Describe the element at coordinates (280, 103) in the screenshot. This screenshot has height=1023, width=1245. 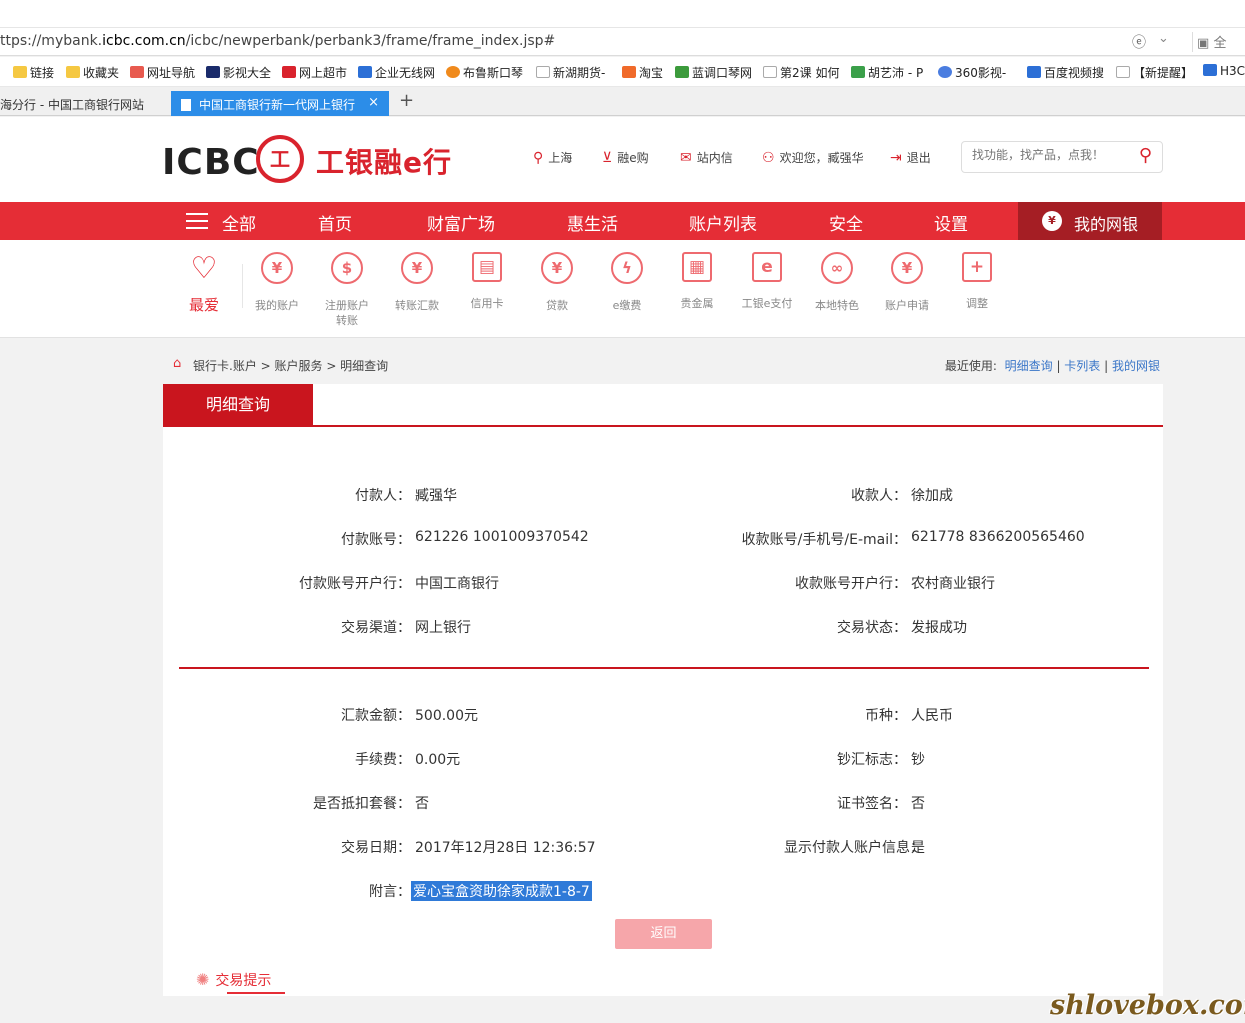
I see `browser-tab-active: 中国工商银行新一代网上银行 ×` at that location.